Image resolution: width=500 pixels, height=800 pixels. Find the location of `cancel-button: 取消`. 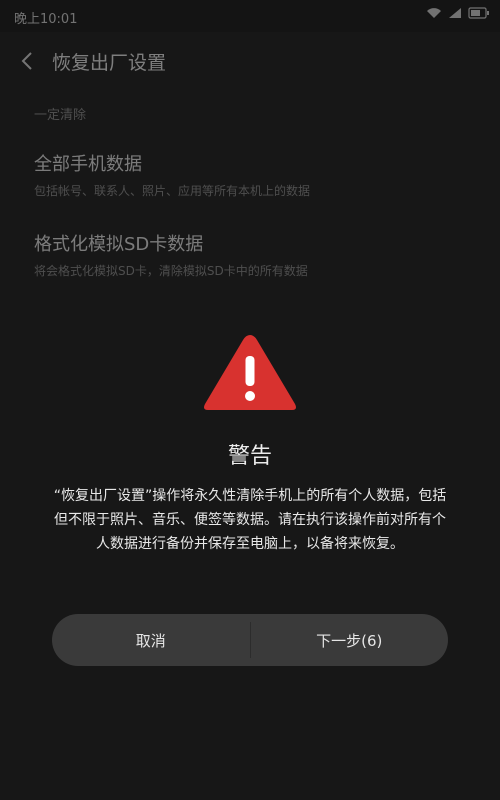

cancel-button: 取消 is located at coordinates (151, 640).